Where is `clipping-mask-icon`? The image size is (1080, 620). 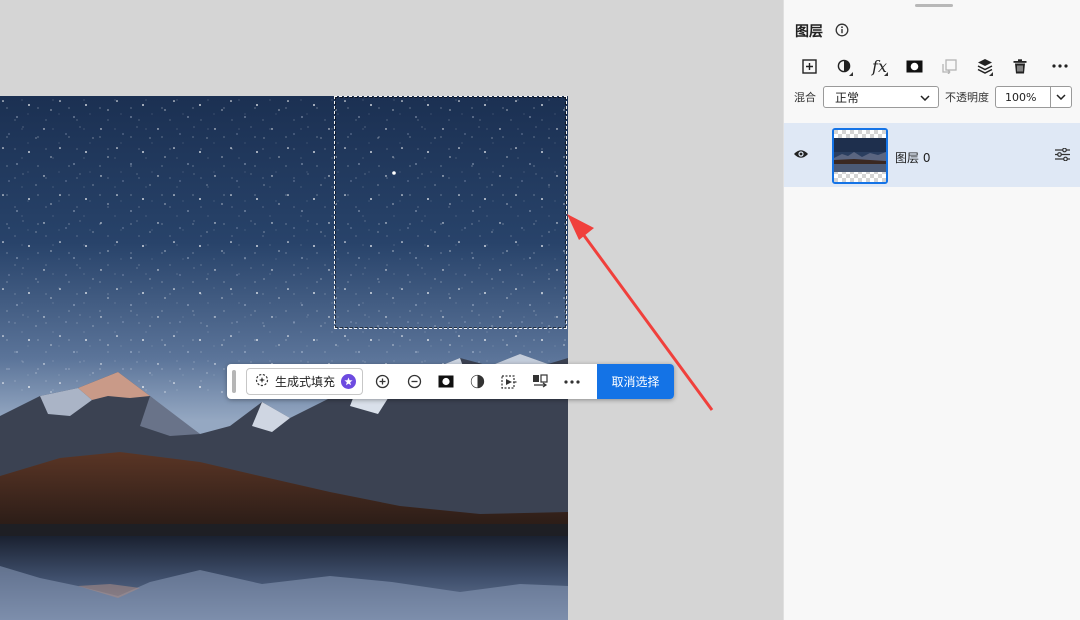 clipping-mask-icon is located at coordinates (949, 66).